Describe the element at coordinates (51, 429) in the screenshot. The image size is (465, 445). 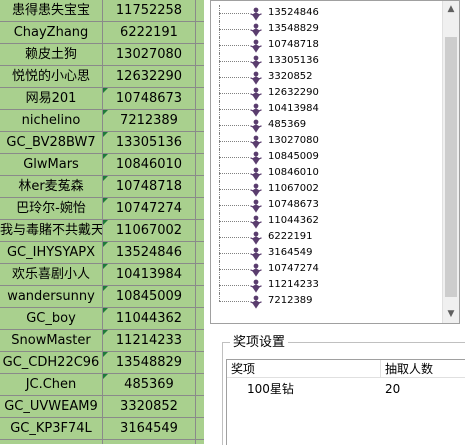
I see `nickname-cell: GC_KP3F74L` at that location.